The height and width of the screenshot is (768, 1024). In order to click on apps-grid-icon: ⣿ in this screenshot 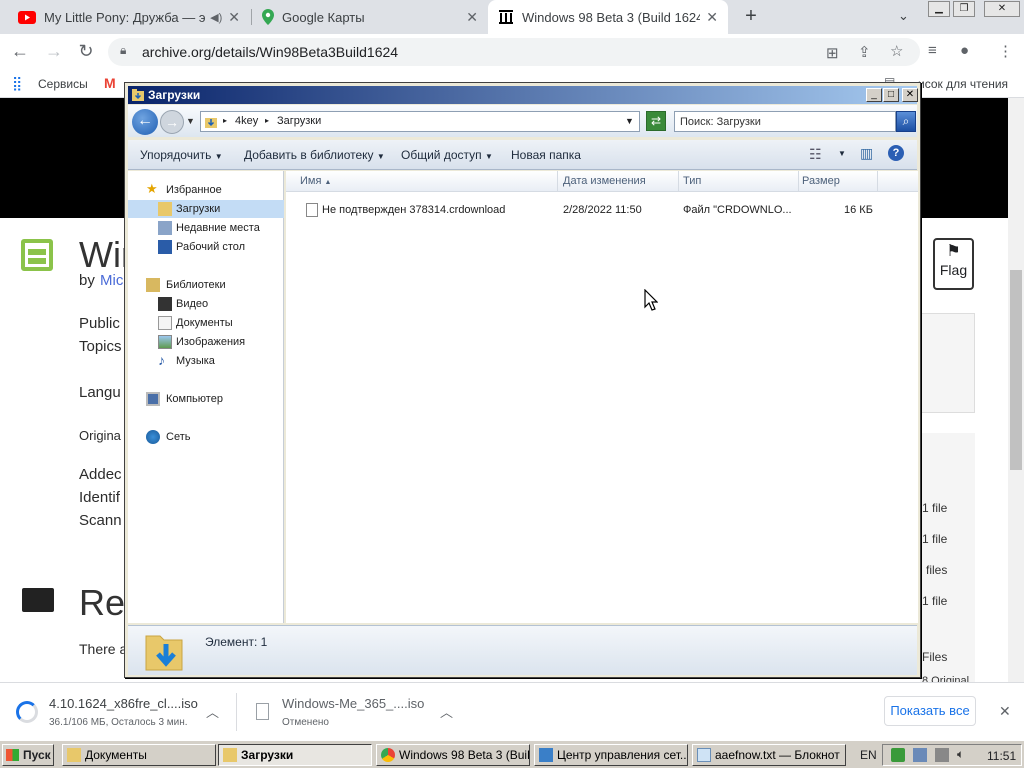, I will do `click(17, 83)`.